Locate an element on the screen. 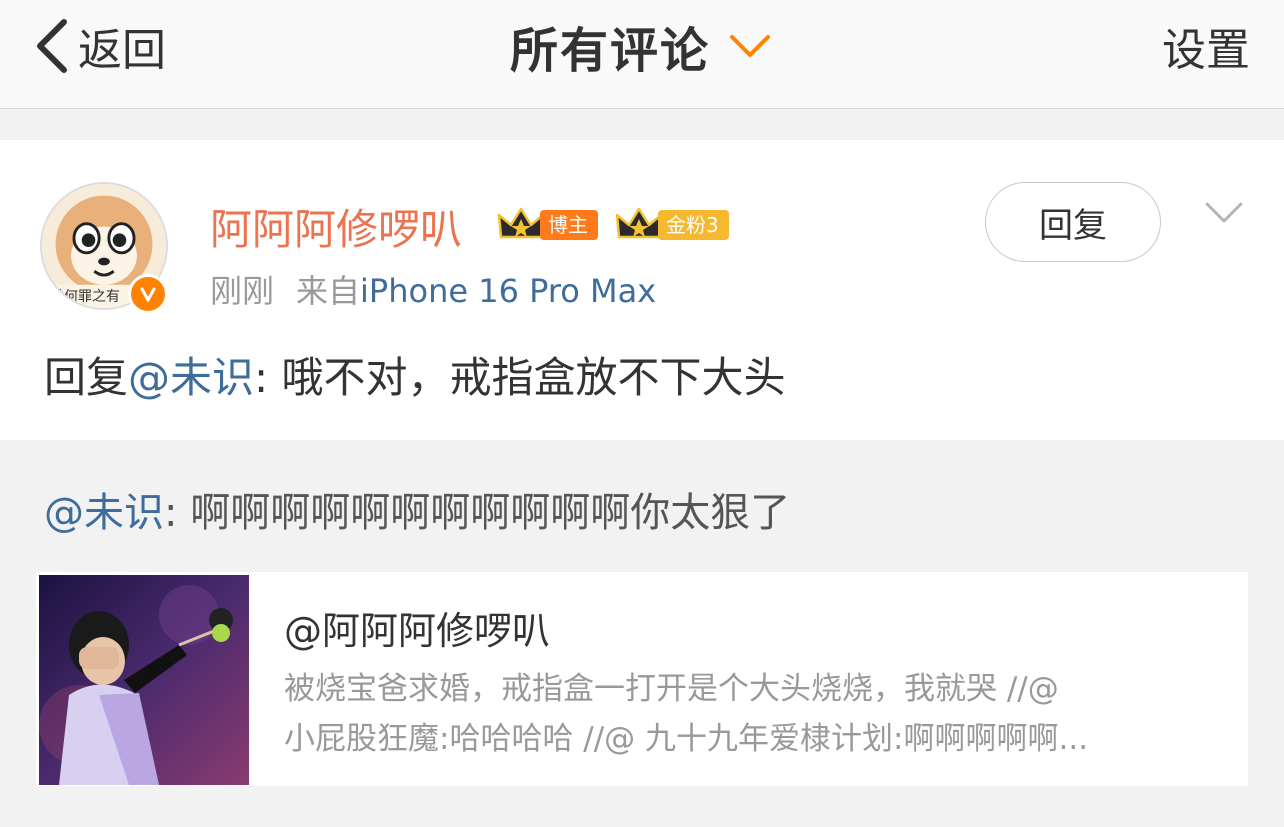  comment-time: 刚刚 is located at coordinates (242, 291).